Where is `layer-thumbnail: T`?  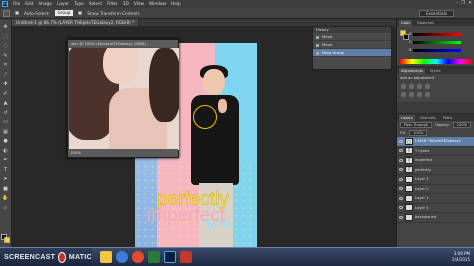
layer-thumbnail: T is located at coordinates (409, 151).